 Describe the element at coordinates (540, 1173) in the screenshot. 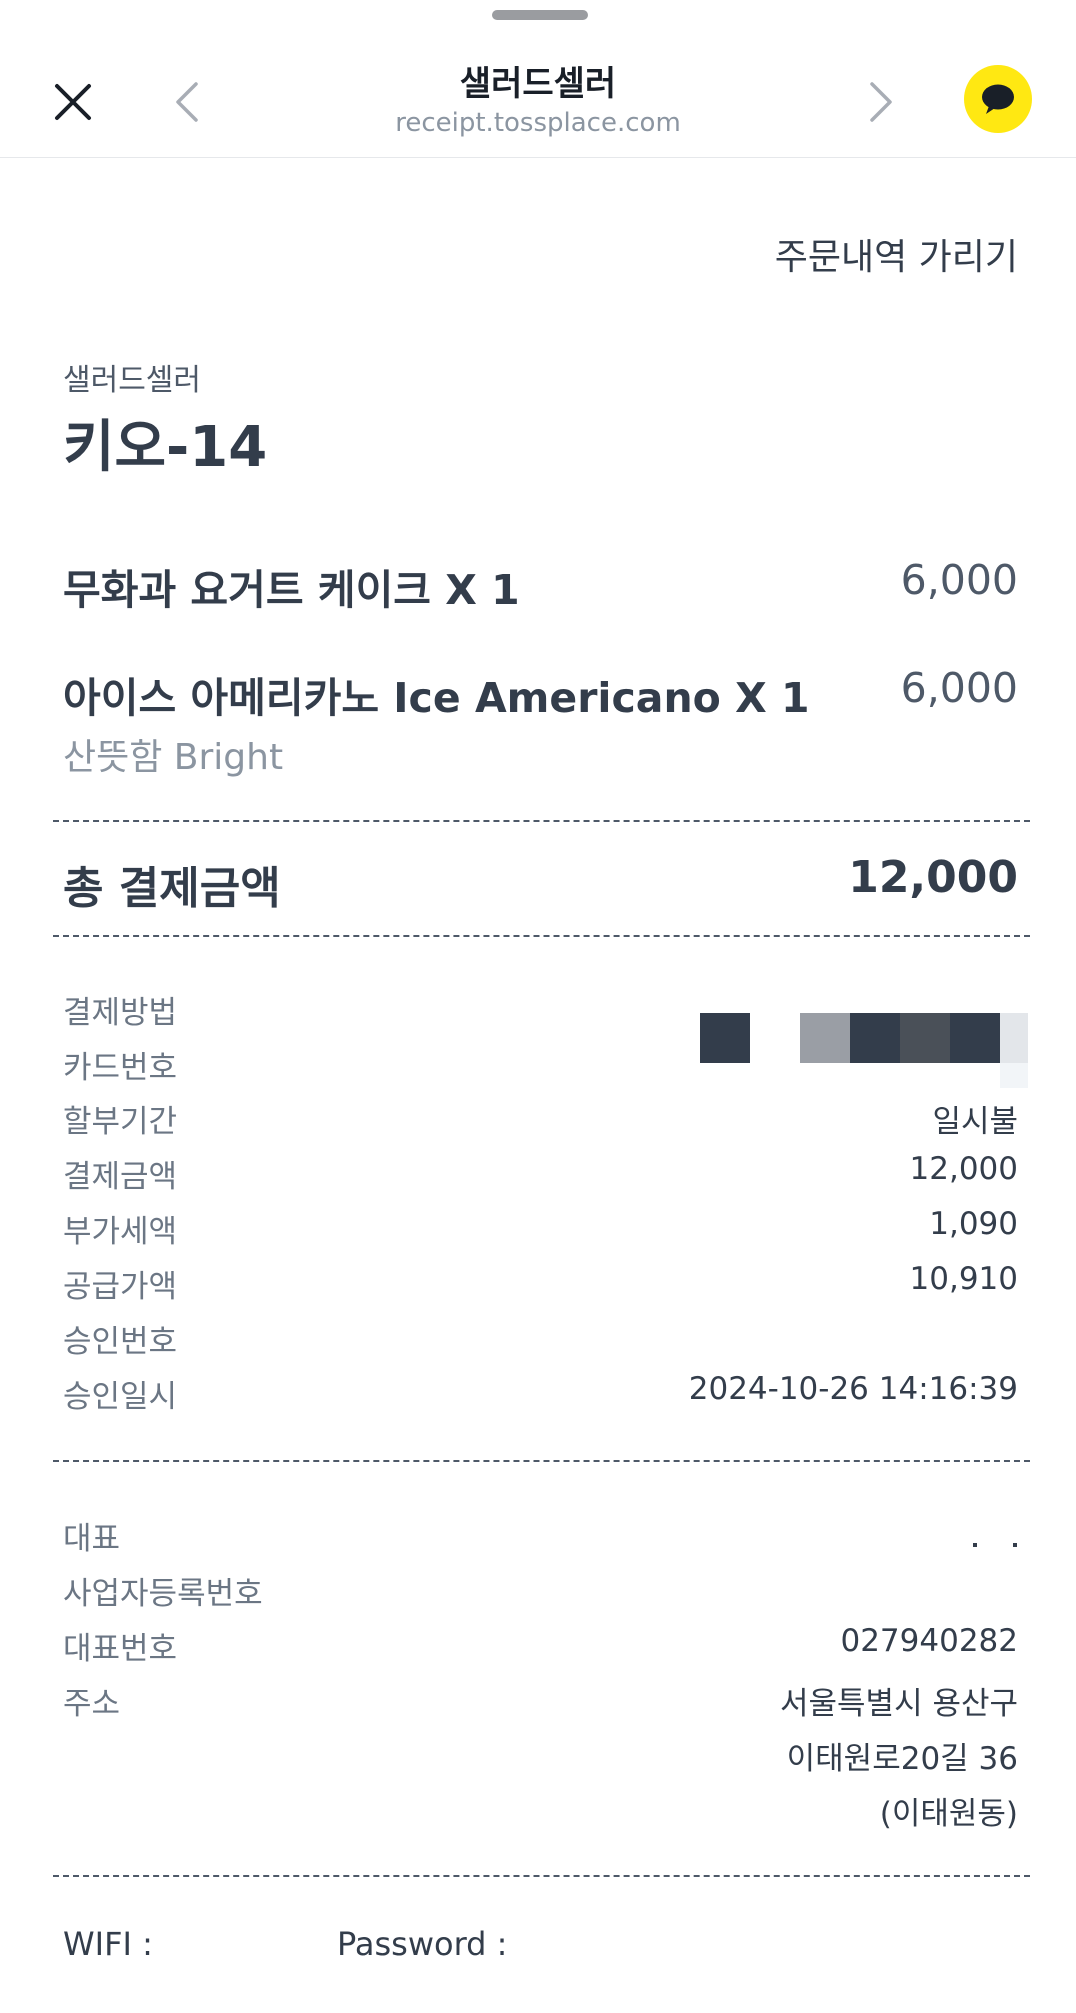

I see `payment-amount-row: 결제금액 12,000` at that location.